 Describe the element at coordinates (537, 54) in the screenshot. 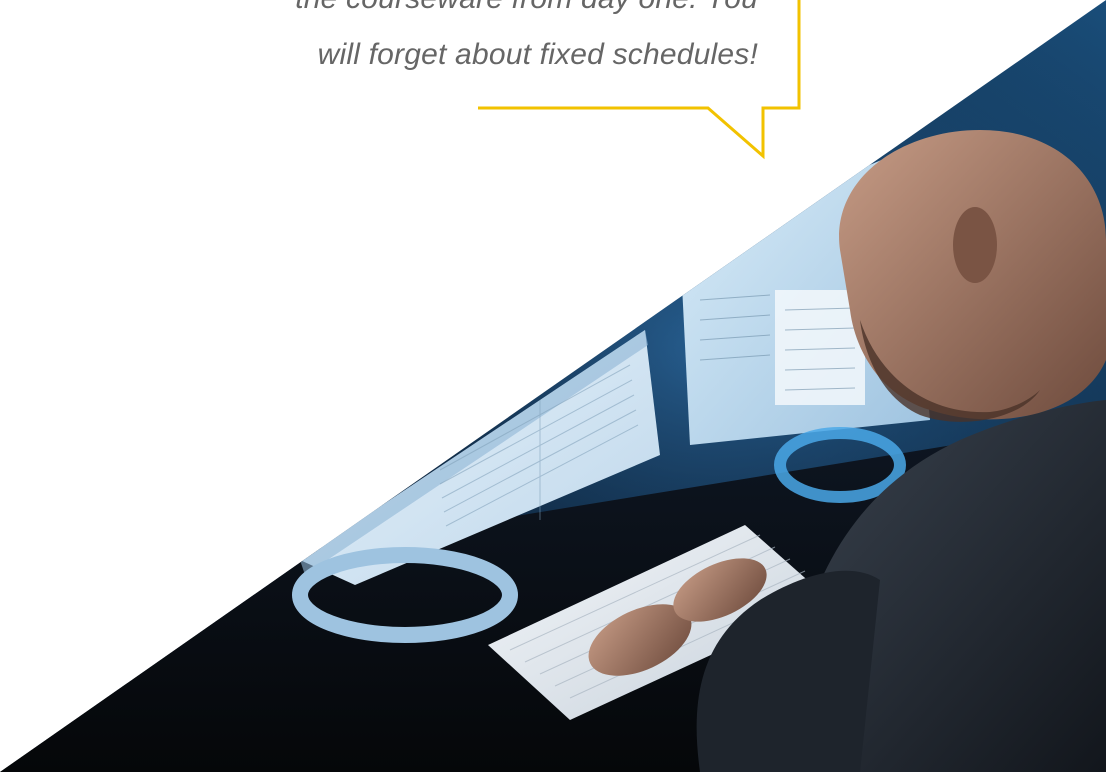

I see `testimonial-quote-line-2: will forget about fixed schedules!` at that location.